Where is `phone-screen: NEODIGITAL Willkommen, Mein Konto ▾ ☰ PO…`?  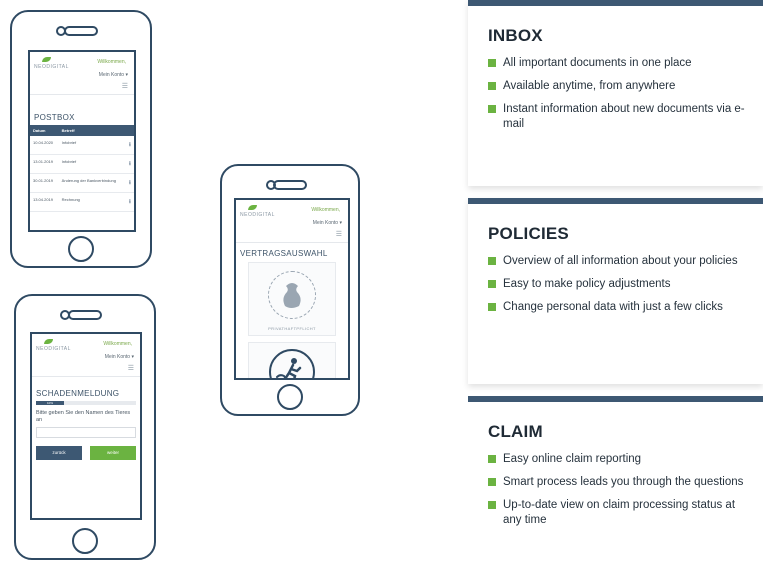 phone-screen: NEODIGITAL Willkommen, Mein Konto ▾ ☰ PO… is located at coordinates (82, 141).